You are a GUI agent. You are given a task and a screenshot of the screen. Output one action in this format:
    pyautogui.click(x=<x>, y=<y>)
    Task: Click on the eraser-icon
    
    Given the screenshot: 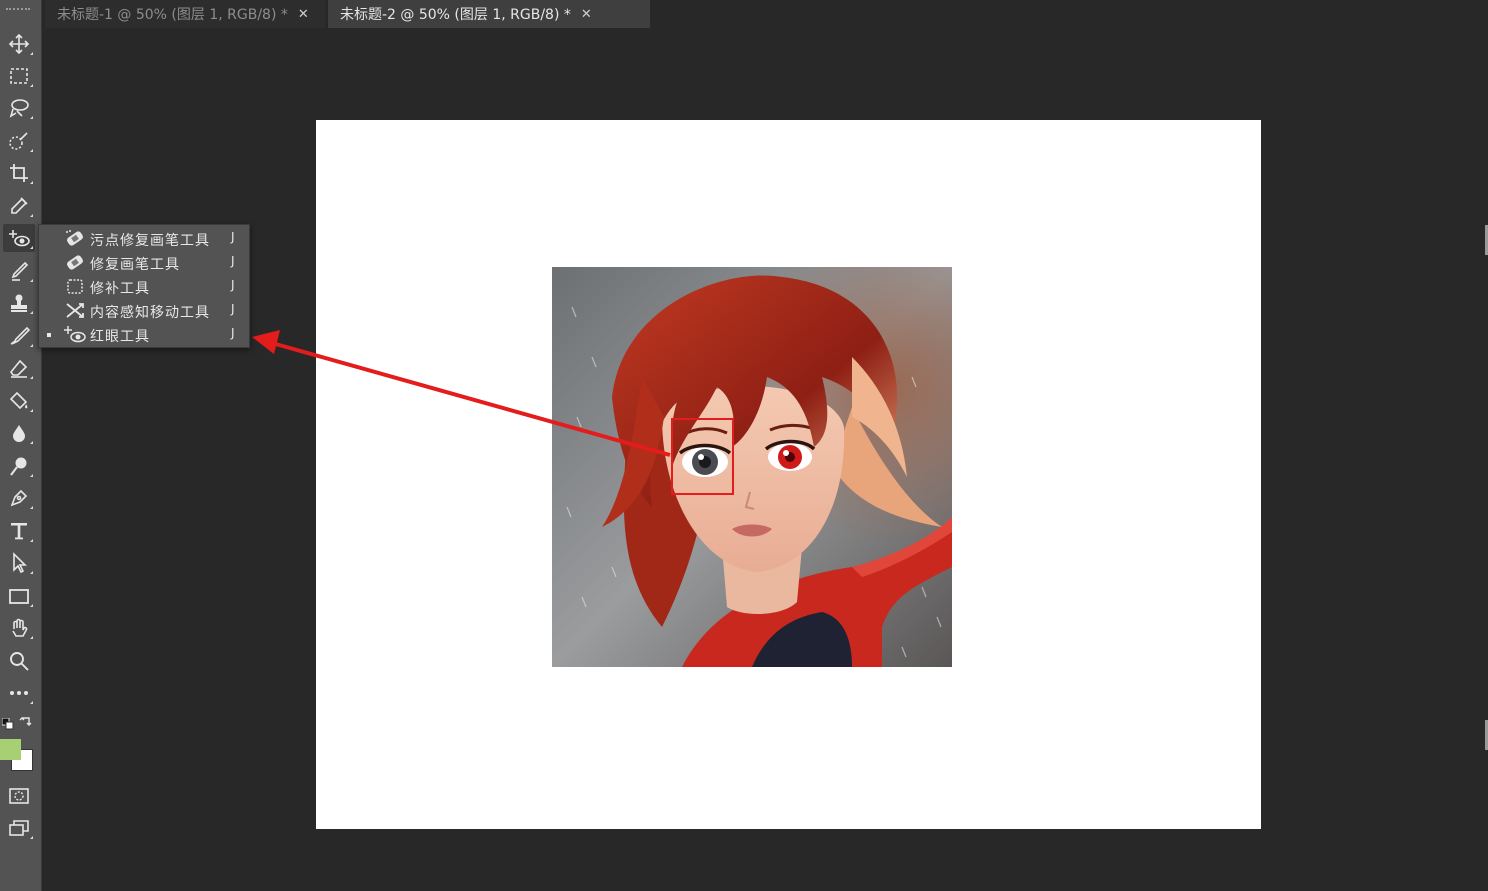 What is the action you would take?
    pyautogui.click(x=19, y=368)
    